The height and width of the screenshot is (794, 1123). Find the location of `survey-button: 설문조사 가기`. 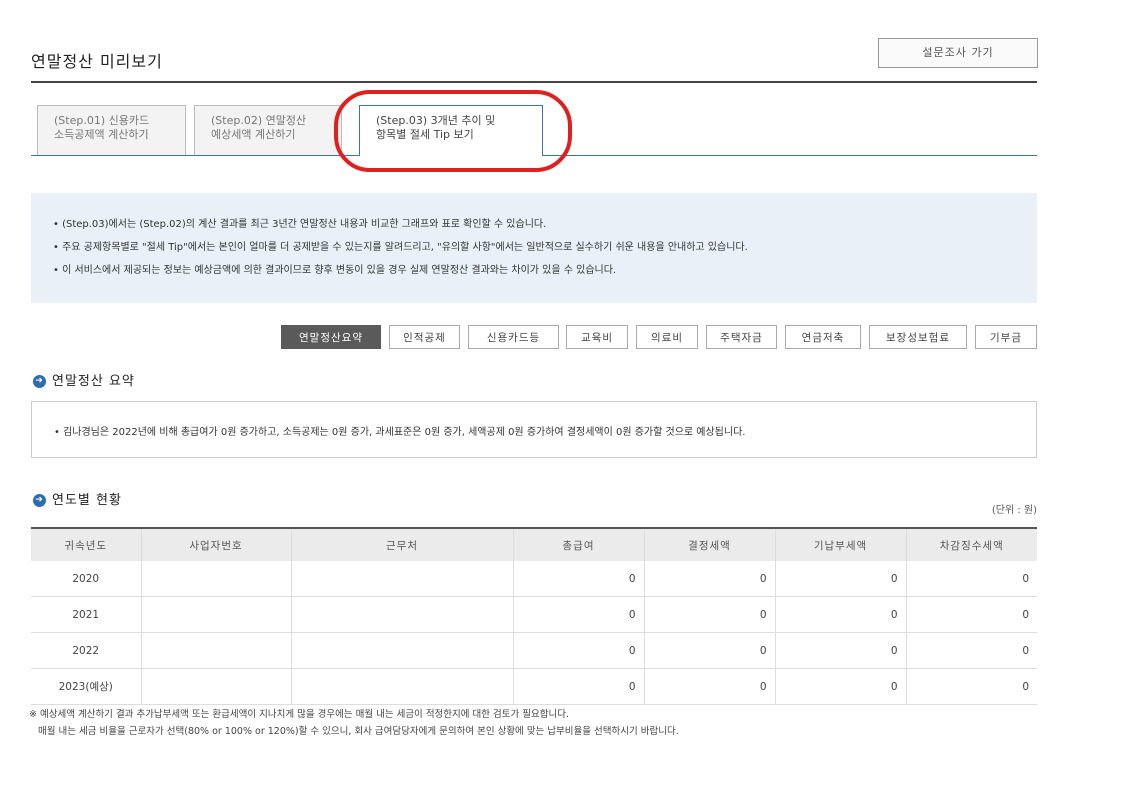

survey-button: 설문조사 가기 is located at coordinates (958, 53).